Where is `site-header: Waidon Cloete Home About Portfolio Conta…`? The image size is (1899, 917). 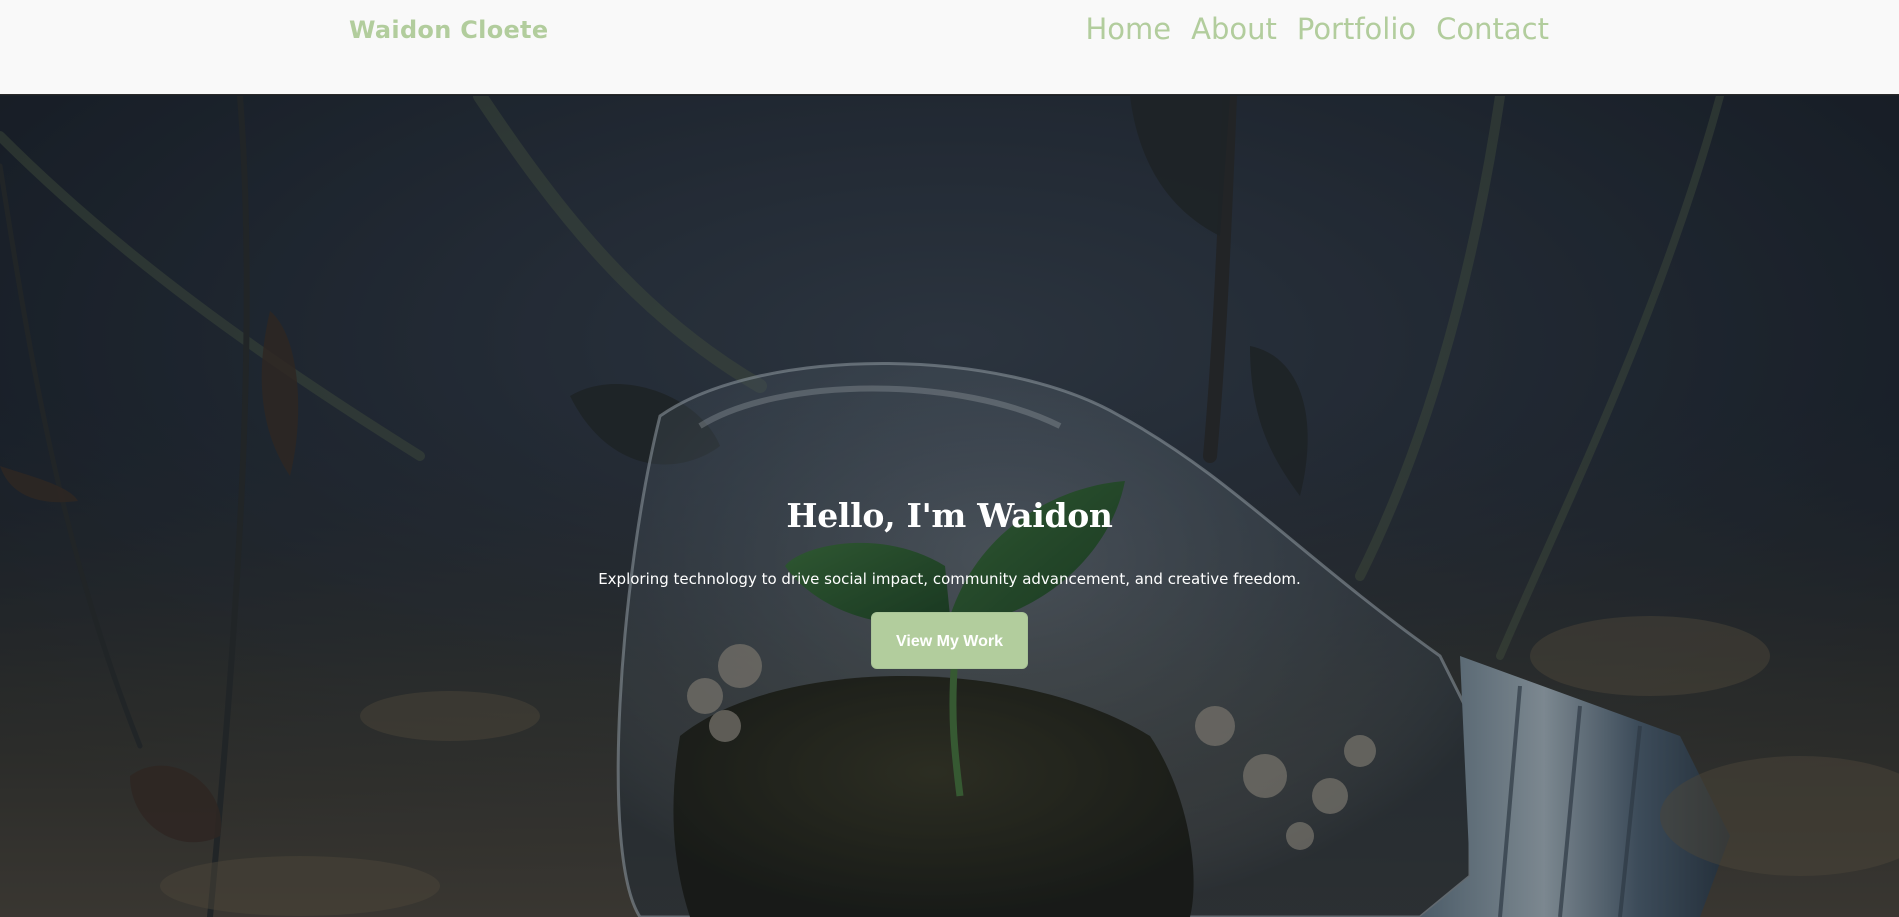
site-header: Waidon Cloete Home About Portfolio Conta… is located at coordinates (949, 47).